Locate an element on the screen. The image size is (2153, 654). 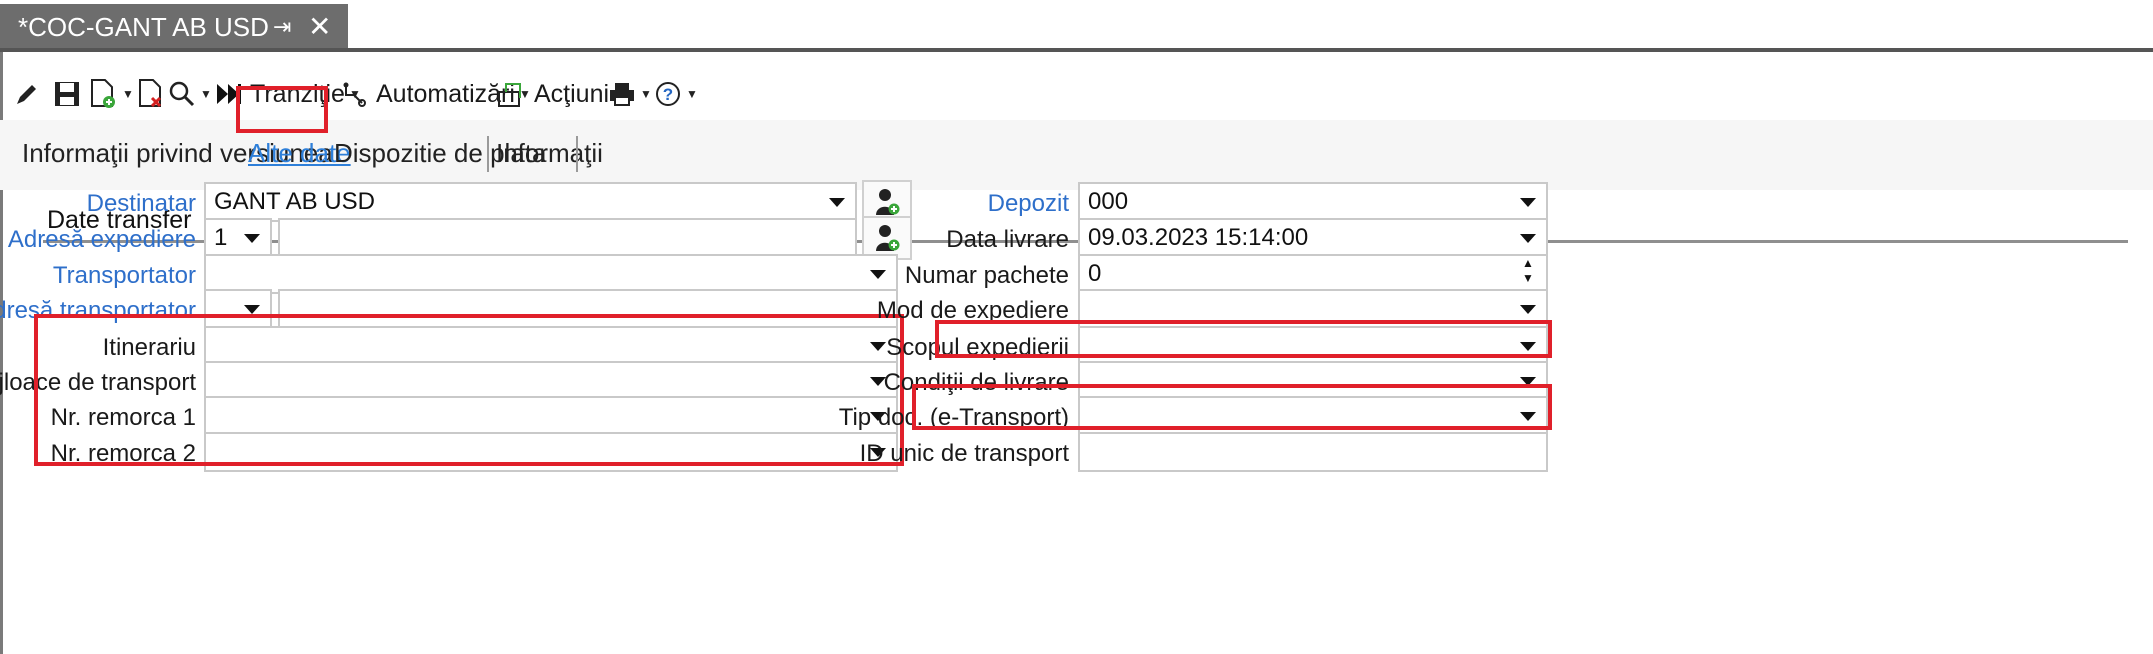
depozit-label: Depozit is located at coordinates (1028, 203).